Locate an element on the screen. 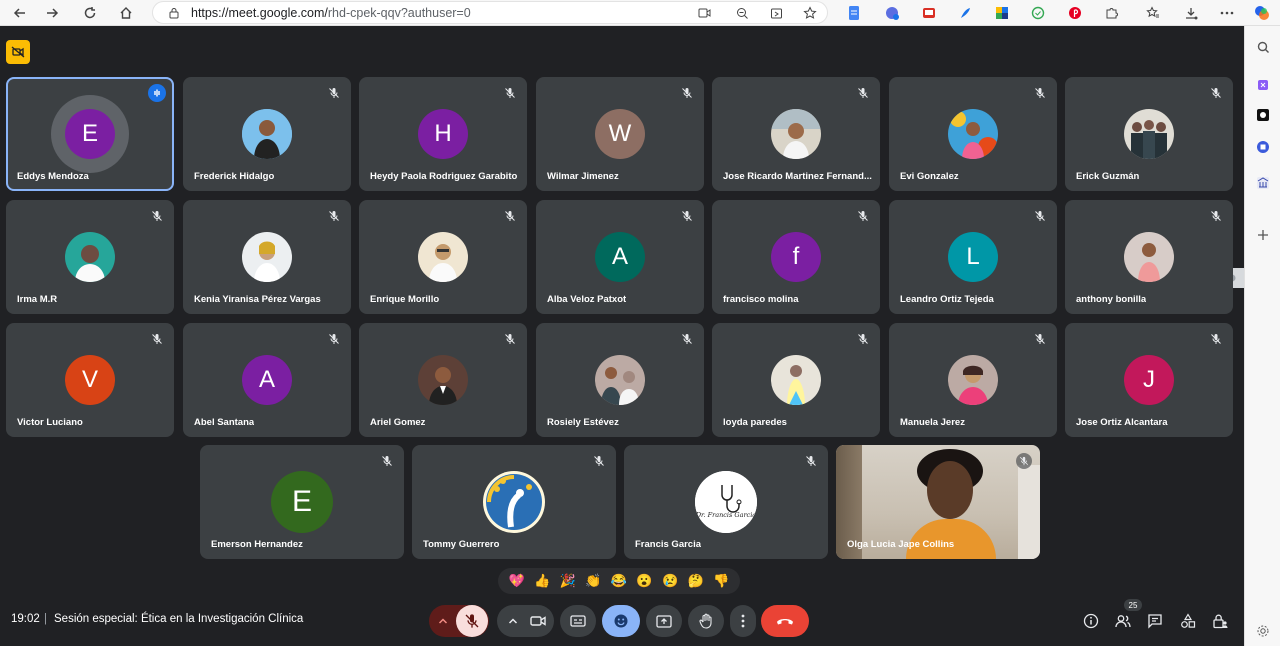  participant-tile: Dr. Francis Garcia Francis Garcia is located at coordinates (726, 502).